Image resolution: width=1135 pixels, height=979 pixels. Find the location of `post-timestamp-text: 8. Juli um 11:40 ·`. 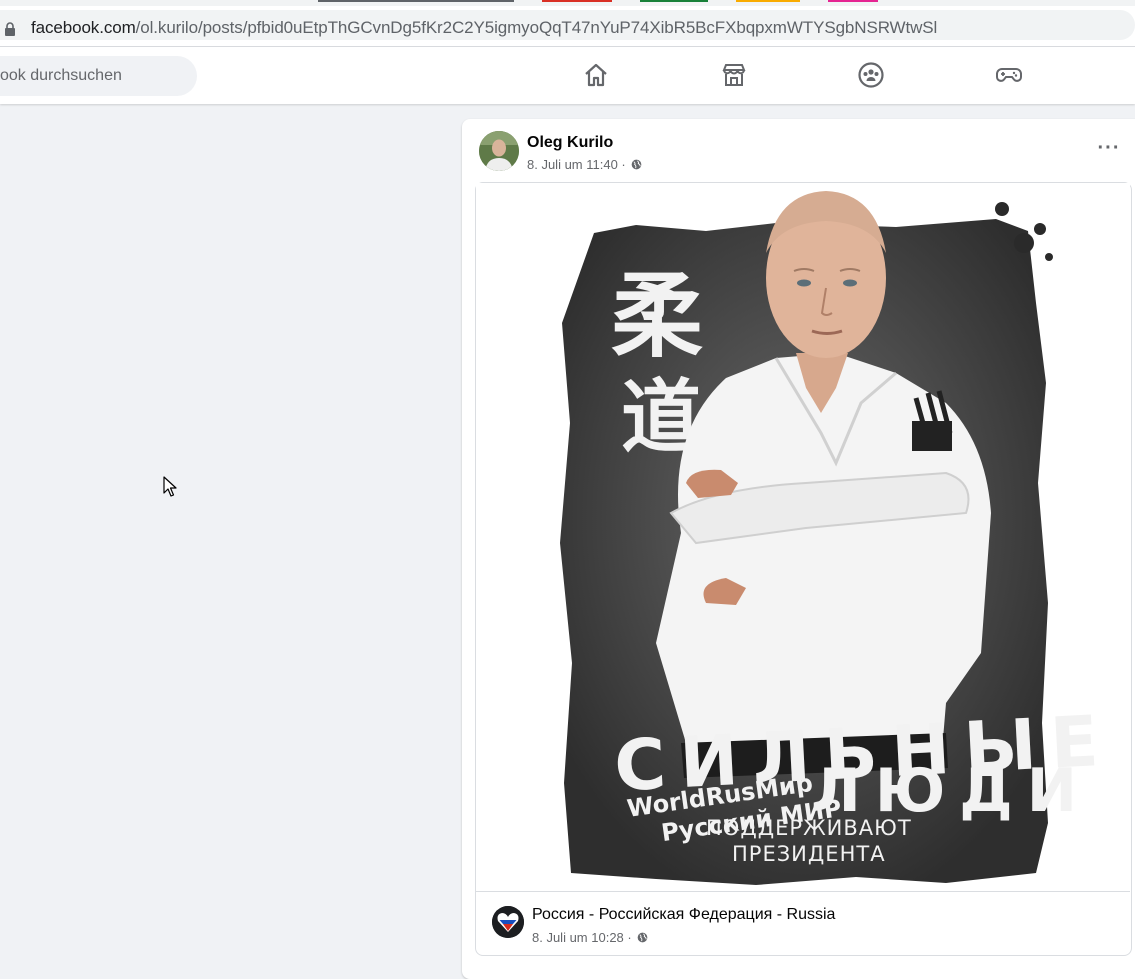

post-timestamp-text: 8. Juli um 11:40 · is located at coordinates (578, 164).